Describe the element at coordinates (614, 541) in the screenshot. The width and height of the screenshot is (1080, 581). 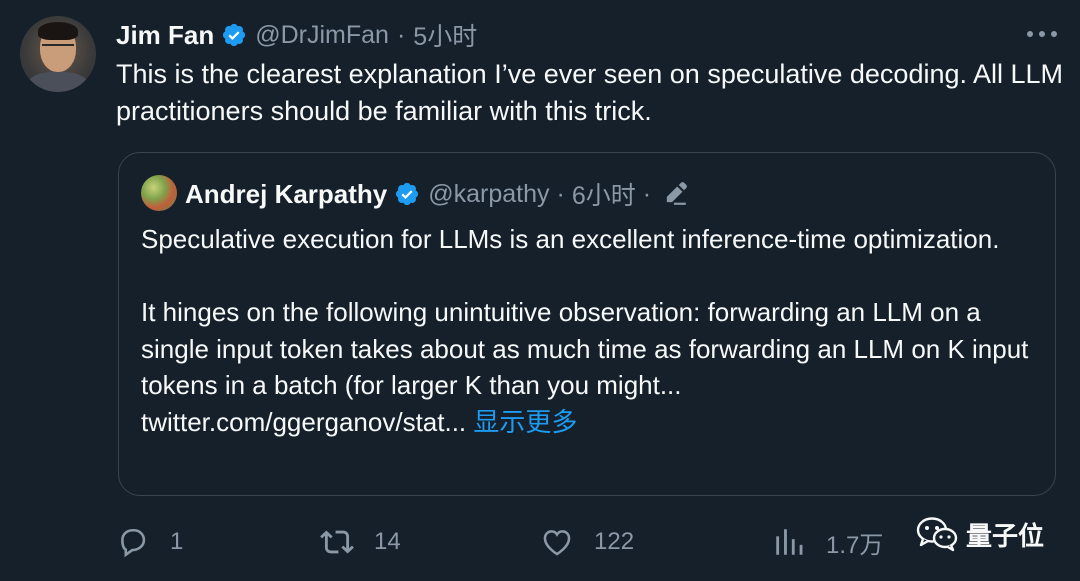
I see `like-count: 122` at that location.